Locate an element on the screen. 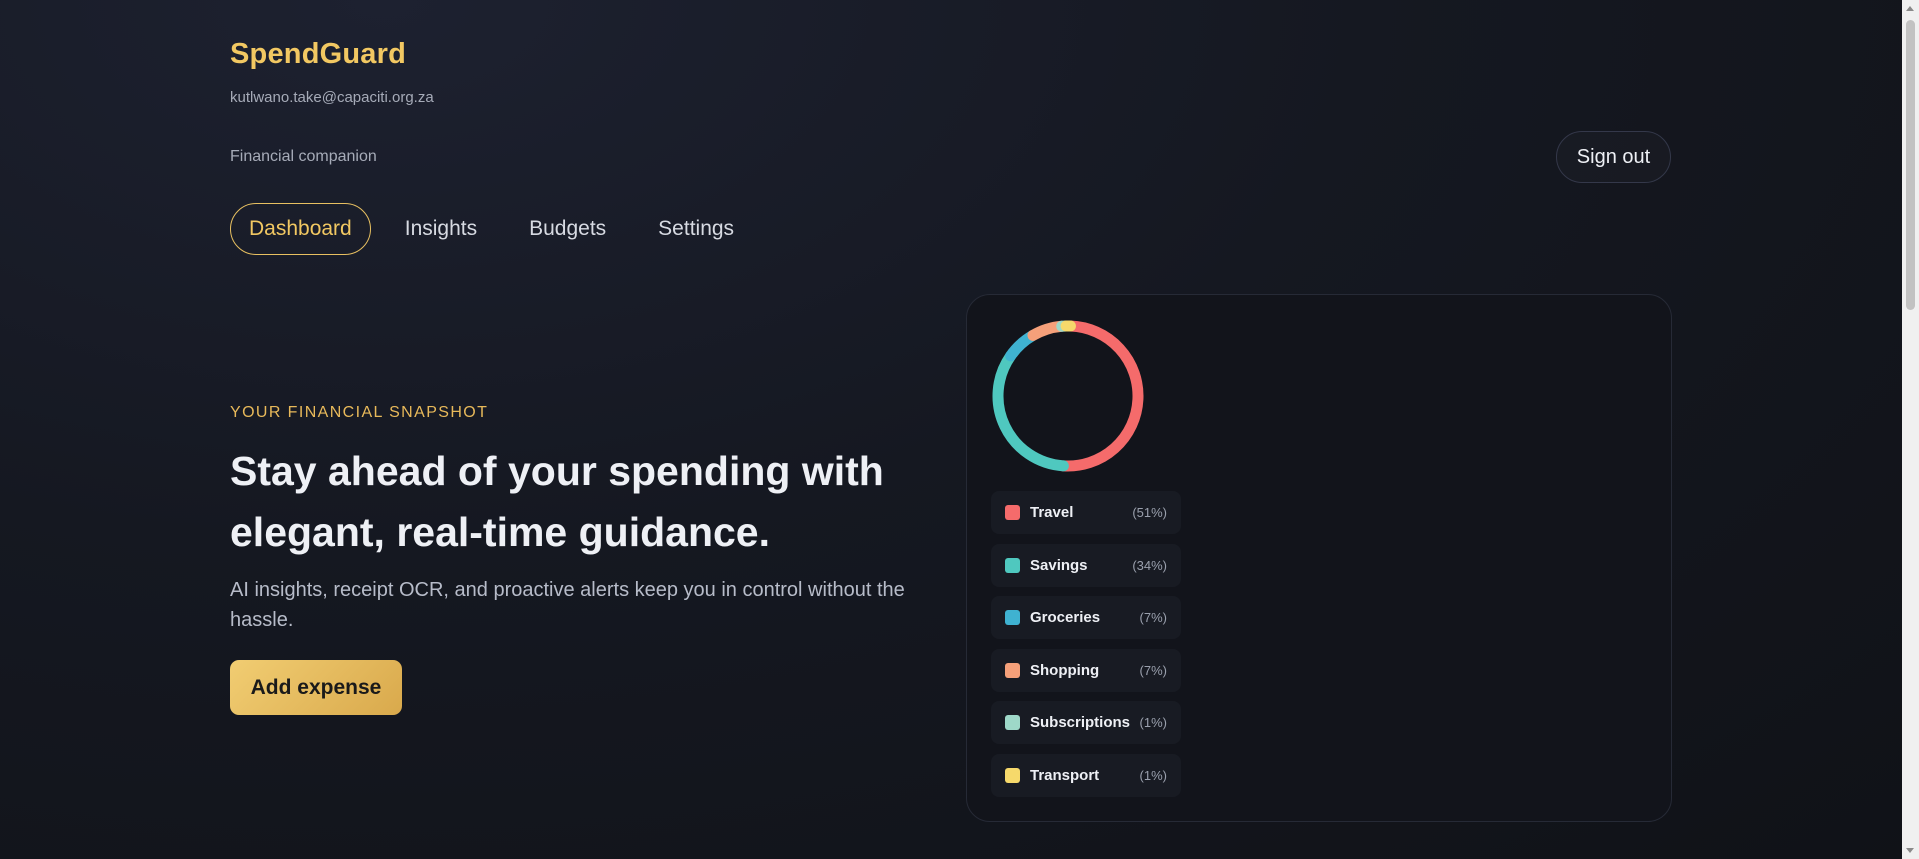  tagline: Financial companion is located at coordinates (303, 156).